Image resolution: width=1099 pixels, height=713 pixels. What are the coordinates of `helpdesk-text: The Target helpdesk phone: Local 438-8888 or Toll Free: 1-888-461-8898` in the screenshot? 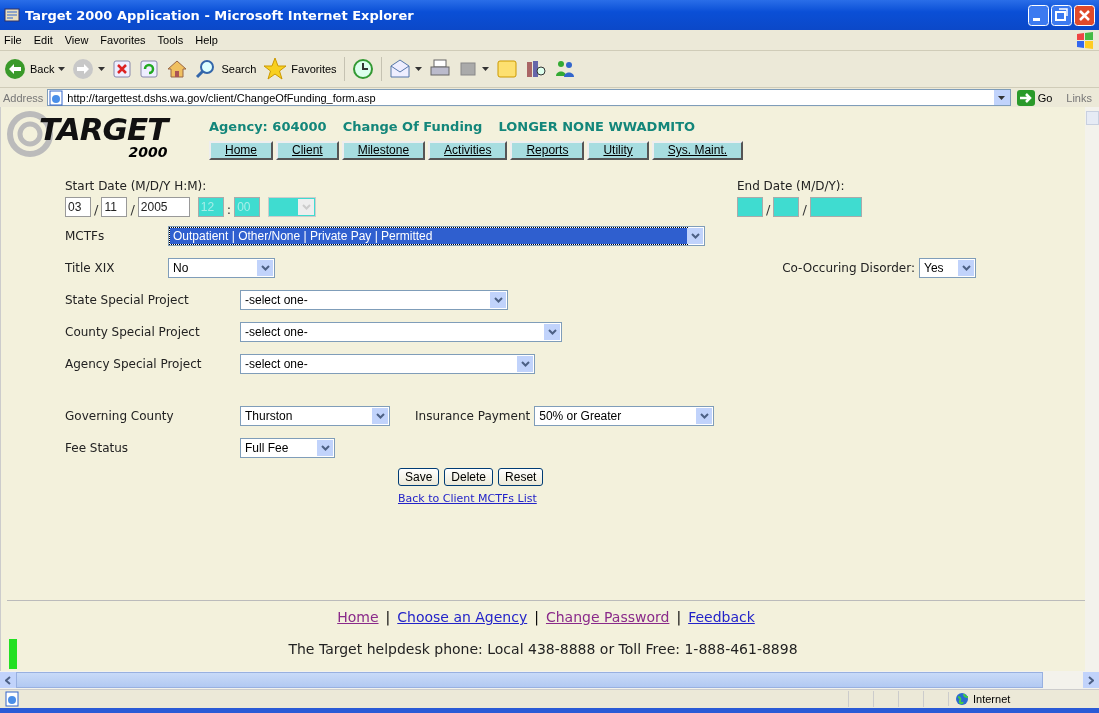 It's located at (543, 650).